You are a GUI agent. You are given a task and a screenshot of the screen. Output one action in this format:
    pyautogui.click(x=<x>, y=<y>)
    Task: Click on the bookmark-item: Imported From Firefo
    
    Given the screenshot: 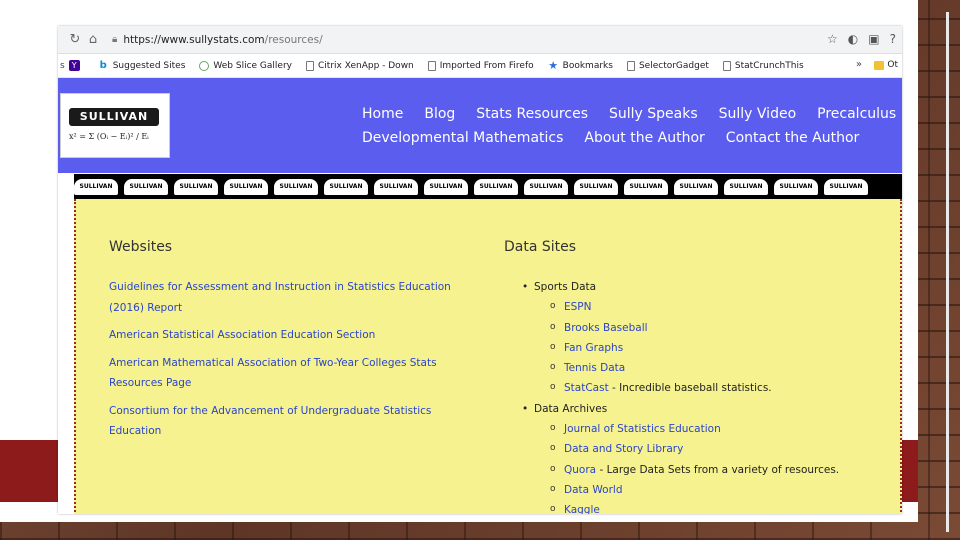 What is the action you would take?
    pyautogui.click(x=480, y=65)
    